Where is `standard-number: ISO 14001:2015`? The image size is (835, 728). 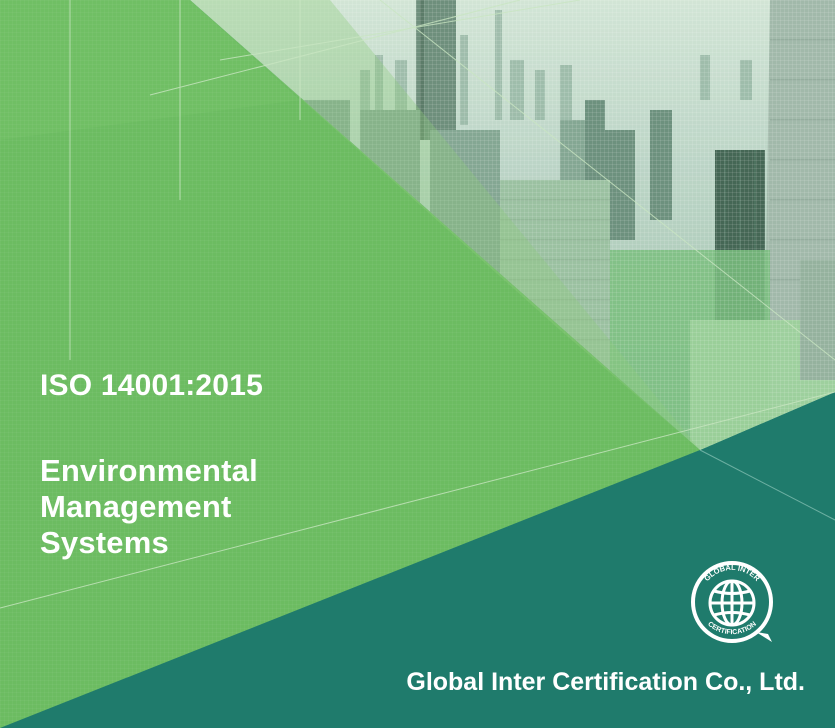 standard-number: ISO 14001:2015 is located at coordinates (151, 385).